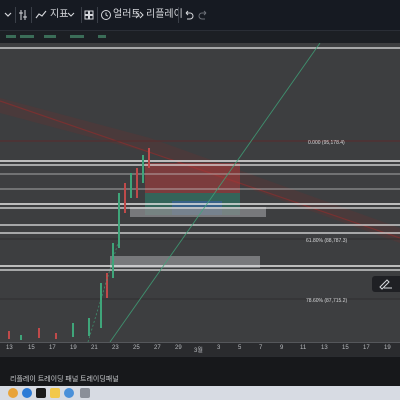 The height and width of the screenshot is (400, 400). I want to click on date-tick: 21, so click(94, 348).